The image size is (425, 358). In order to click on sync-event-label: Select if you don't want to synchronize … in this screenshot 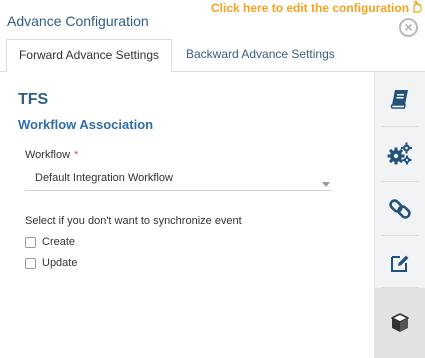, I will do `click(133, 221)`.